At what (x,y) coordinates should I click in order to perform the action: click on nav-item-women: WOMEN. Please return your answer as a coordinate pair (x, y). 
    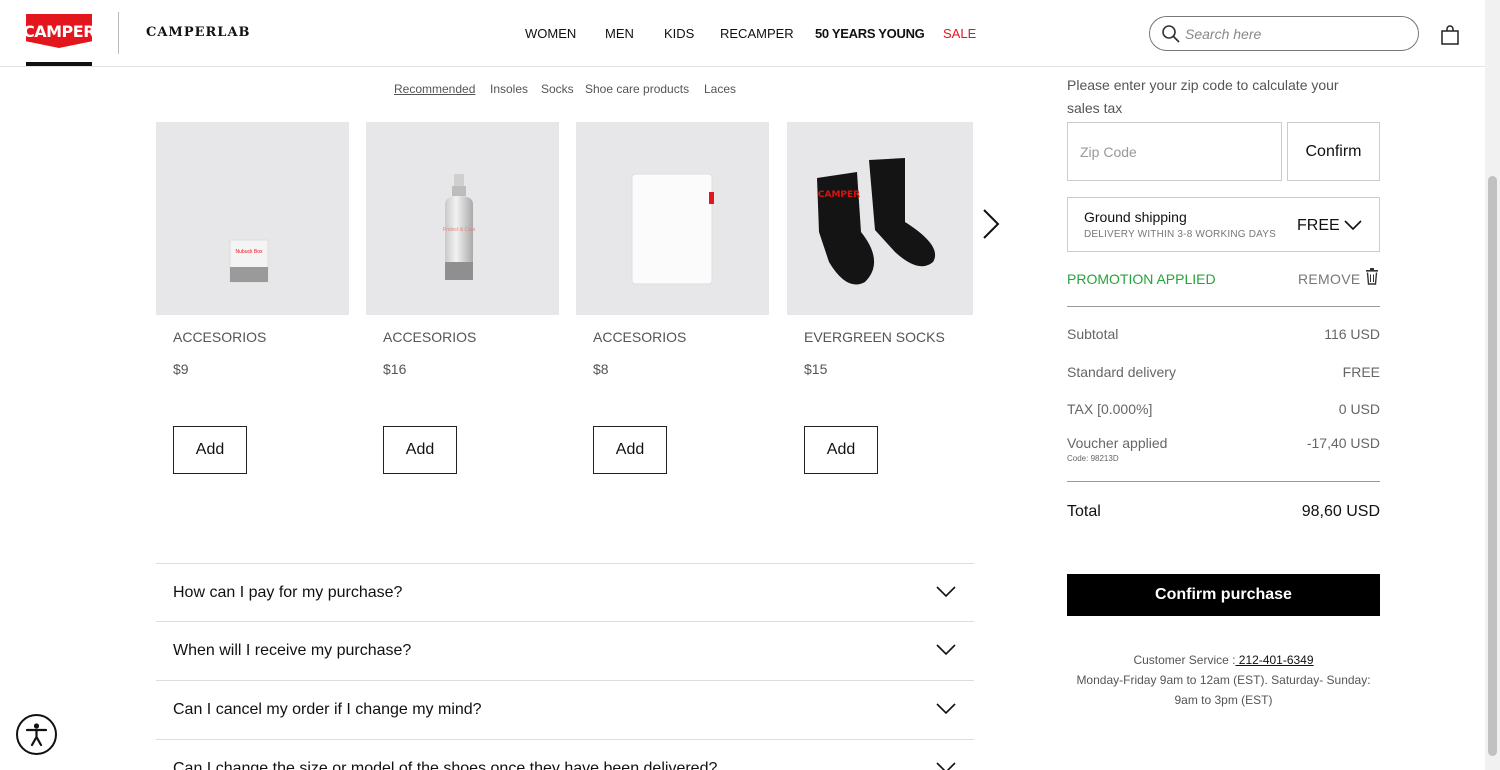
    Looking at the image, I should click on (550, 33).